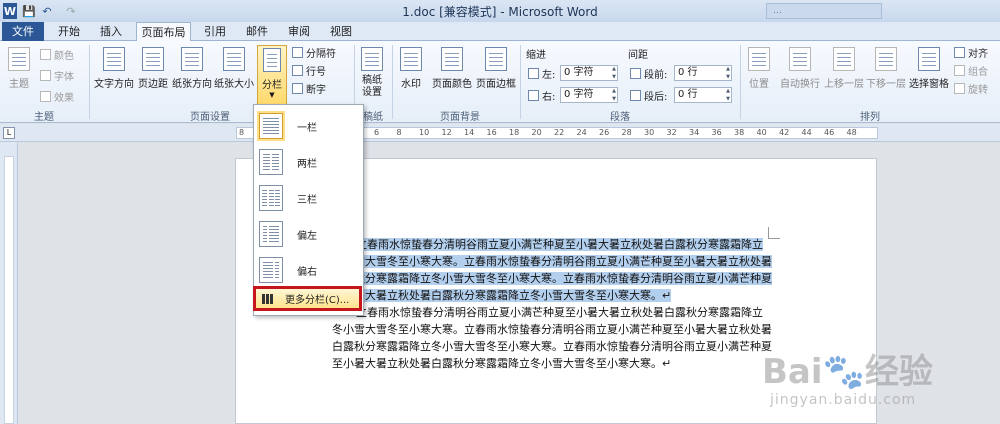  I want to click on indent-right-field: 右: 0 字符, so click(573, 95).